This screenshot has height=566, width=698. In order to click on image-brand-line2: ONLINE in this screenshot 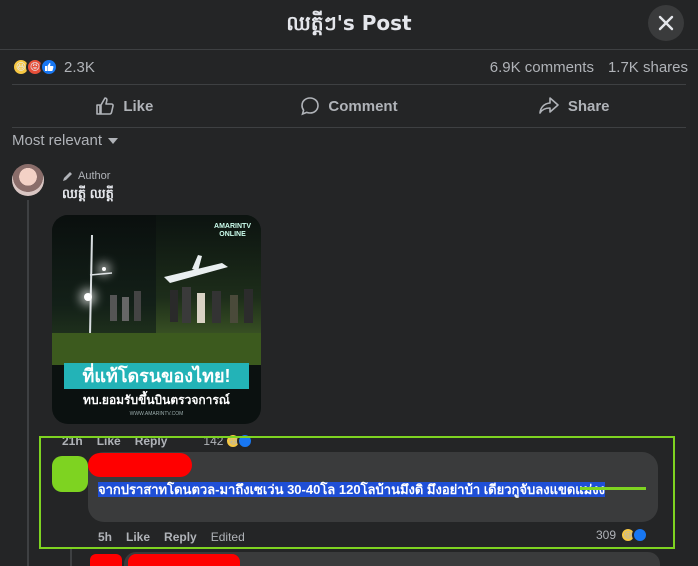, I will do `click(232, 234)`.